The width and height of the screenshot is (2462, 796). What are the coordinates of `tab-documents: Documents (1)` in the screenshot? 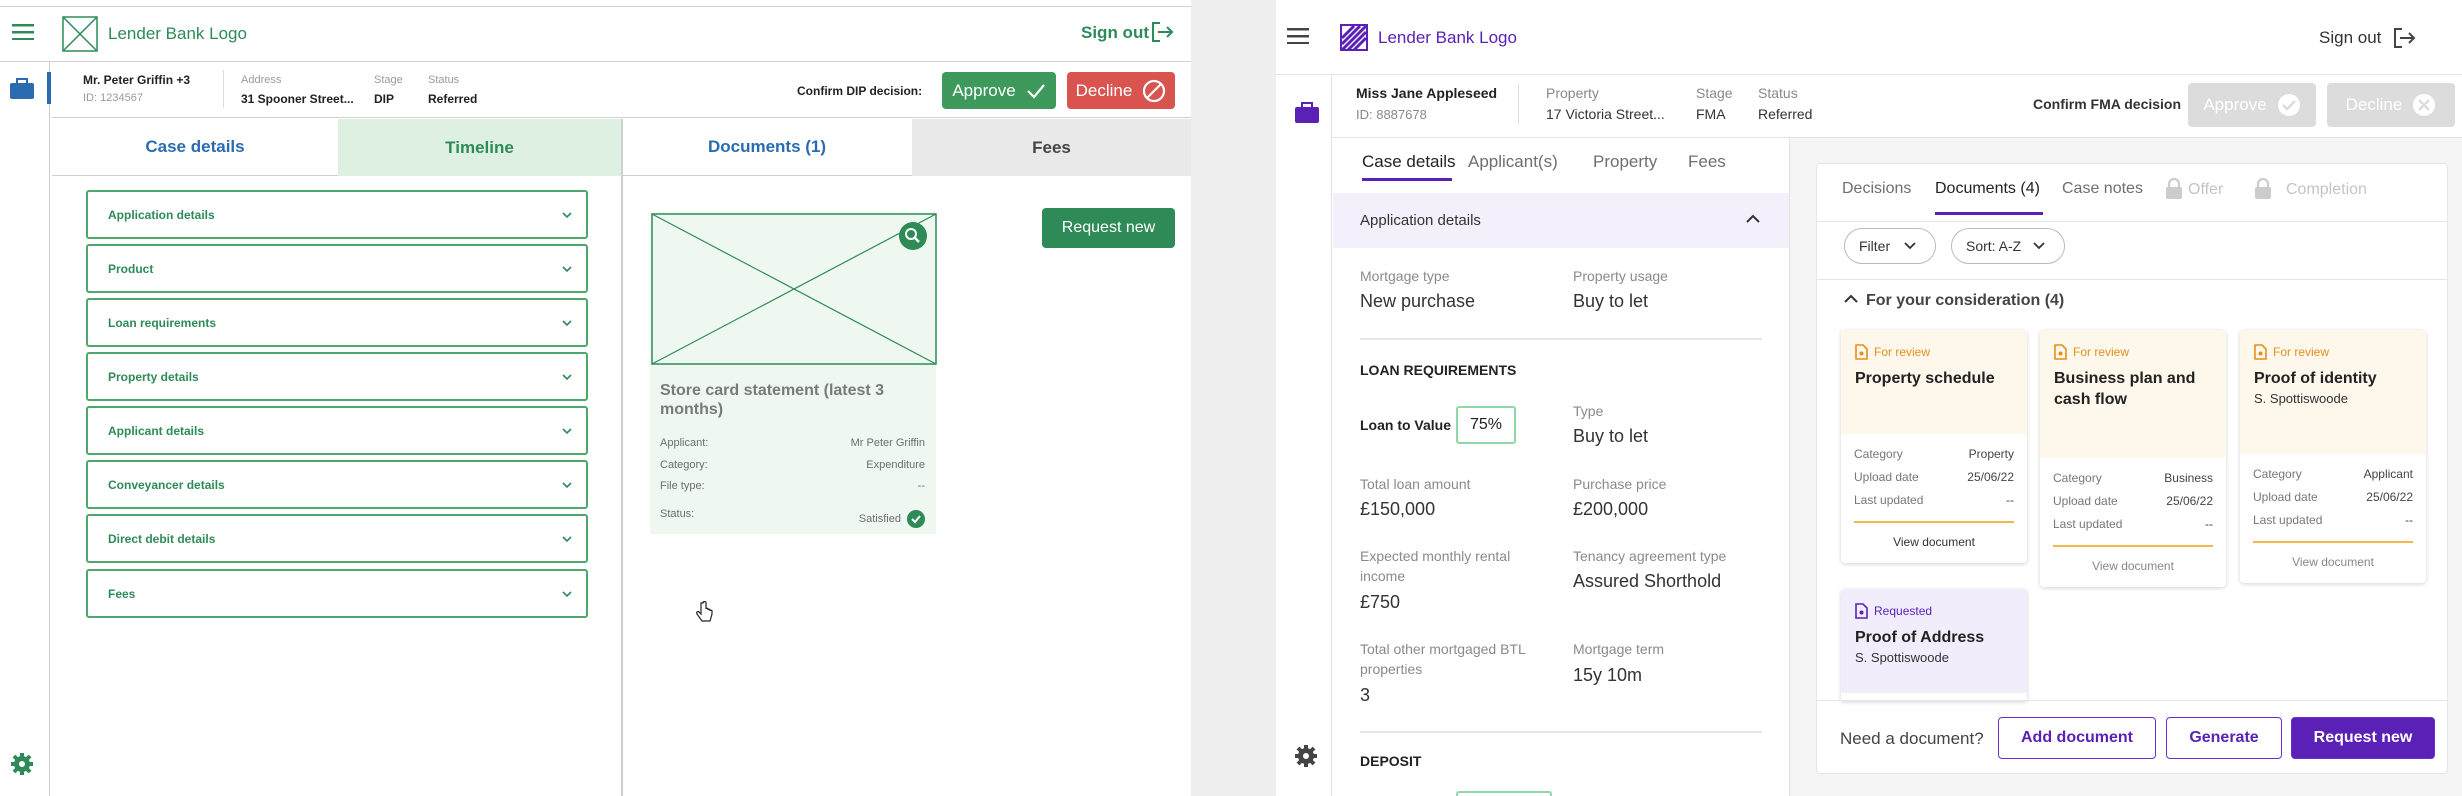 It's located at (767, 147).